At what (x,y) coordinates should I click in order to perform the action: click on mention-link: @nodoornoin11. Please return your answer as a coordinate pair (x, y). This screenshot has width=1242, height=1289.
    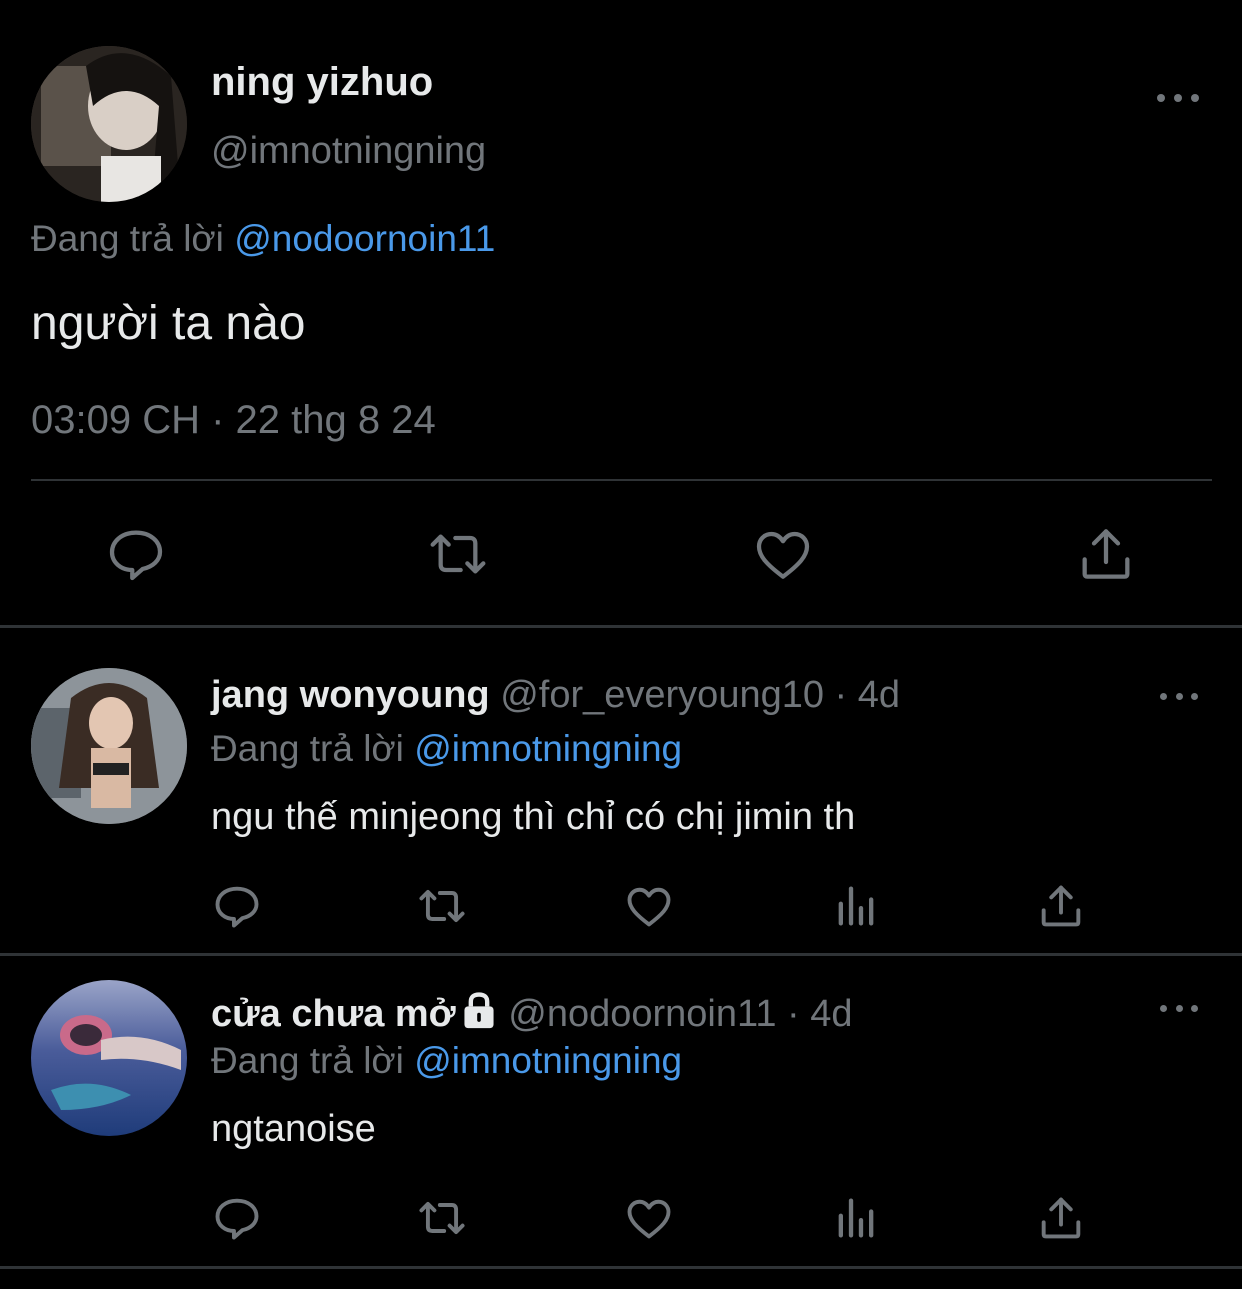
    Looking at the image, I should click on (364, 238).